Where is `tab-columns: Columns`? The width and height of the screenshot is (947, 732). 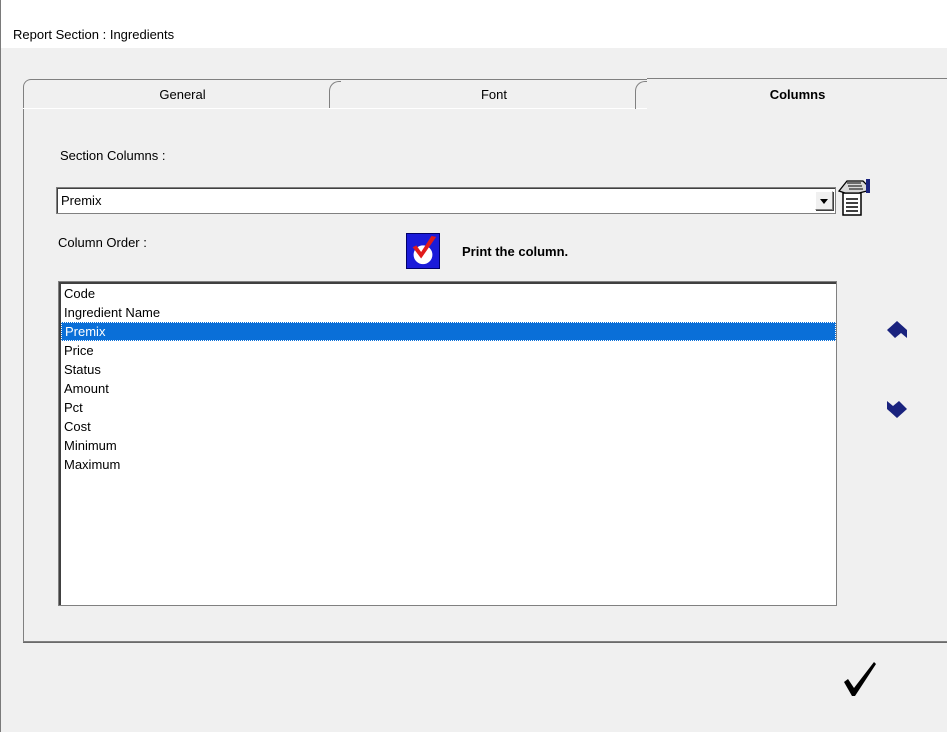 tab-columns: Columns is located at coordinates (797, 94).